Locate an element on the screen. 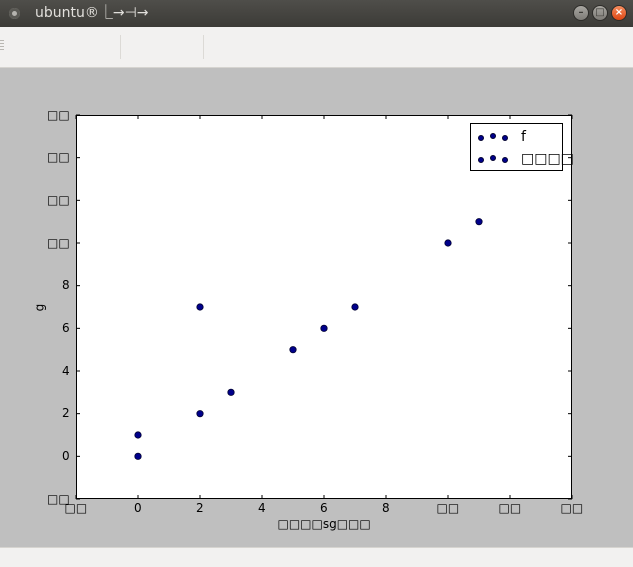 This screenshot has height=567, width=633. maximize-button: □ is located at coordinates (600, 13).